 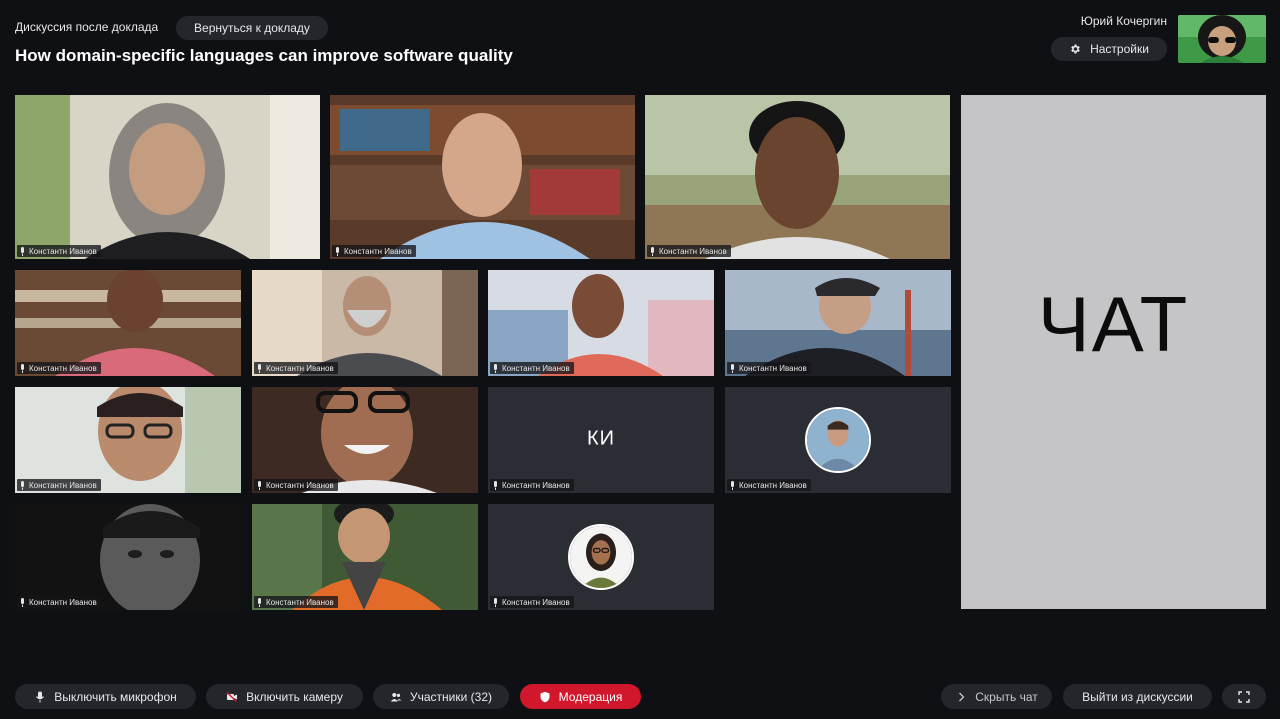 What do you see at coordinates (115, 696) in the screenshot?
I see `mute-mic-label: Выключить микрофон` at bounding box center [115, 696].